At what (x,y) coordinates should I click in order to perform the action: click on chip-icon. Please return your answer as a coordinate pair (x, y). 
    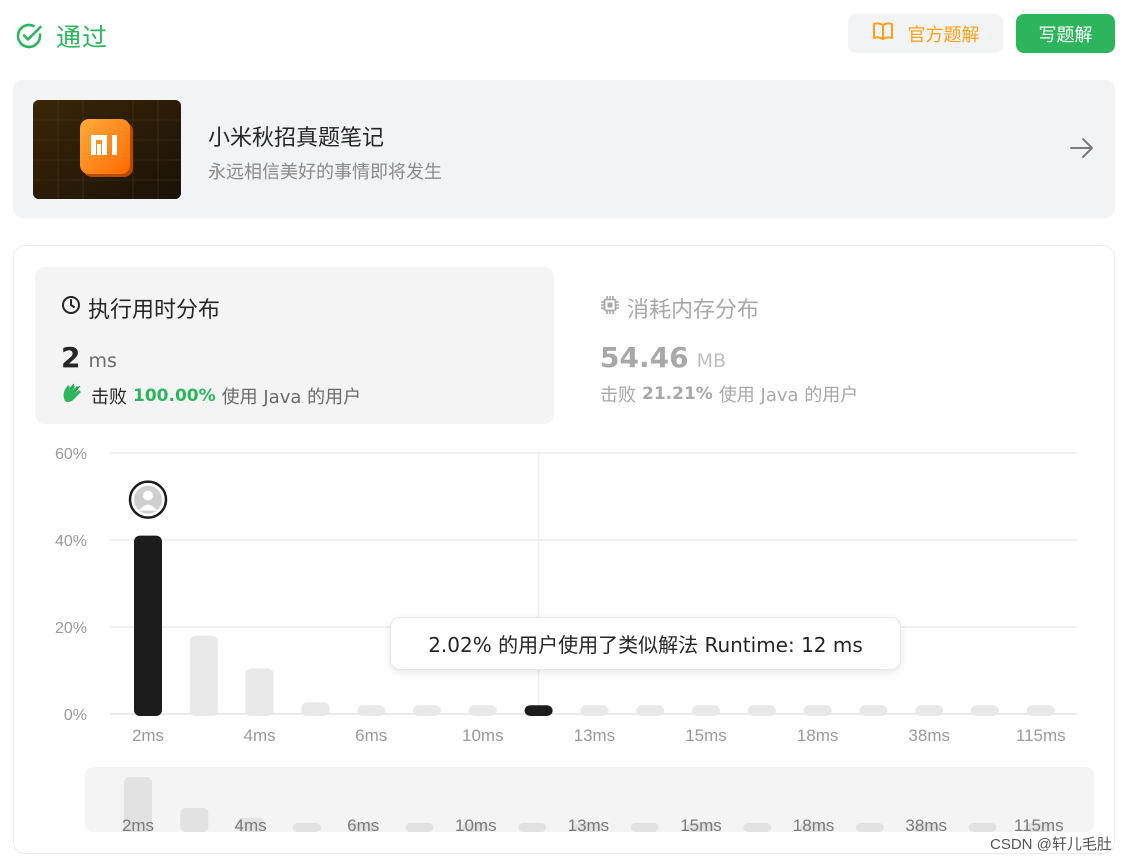
    Looking at the image, I should click on (610, 308).